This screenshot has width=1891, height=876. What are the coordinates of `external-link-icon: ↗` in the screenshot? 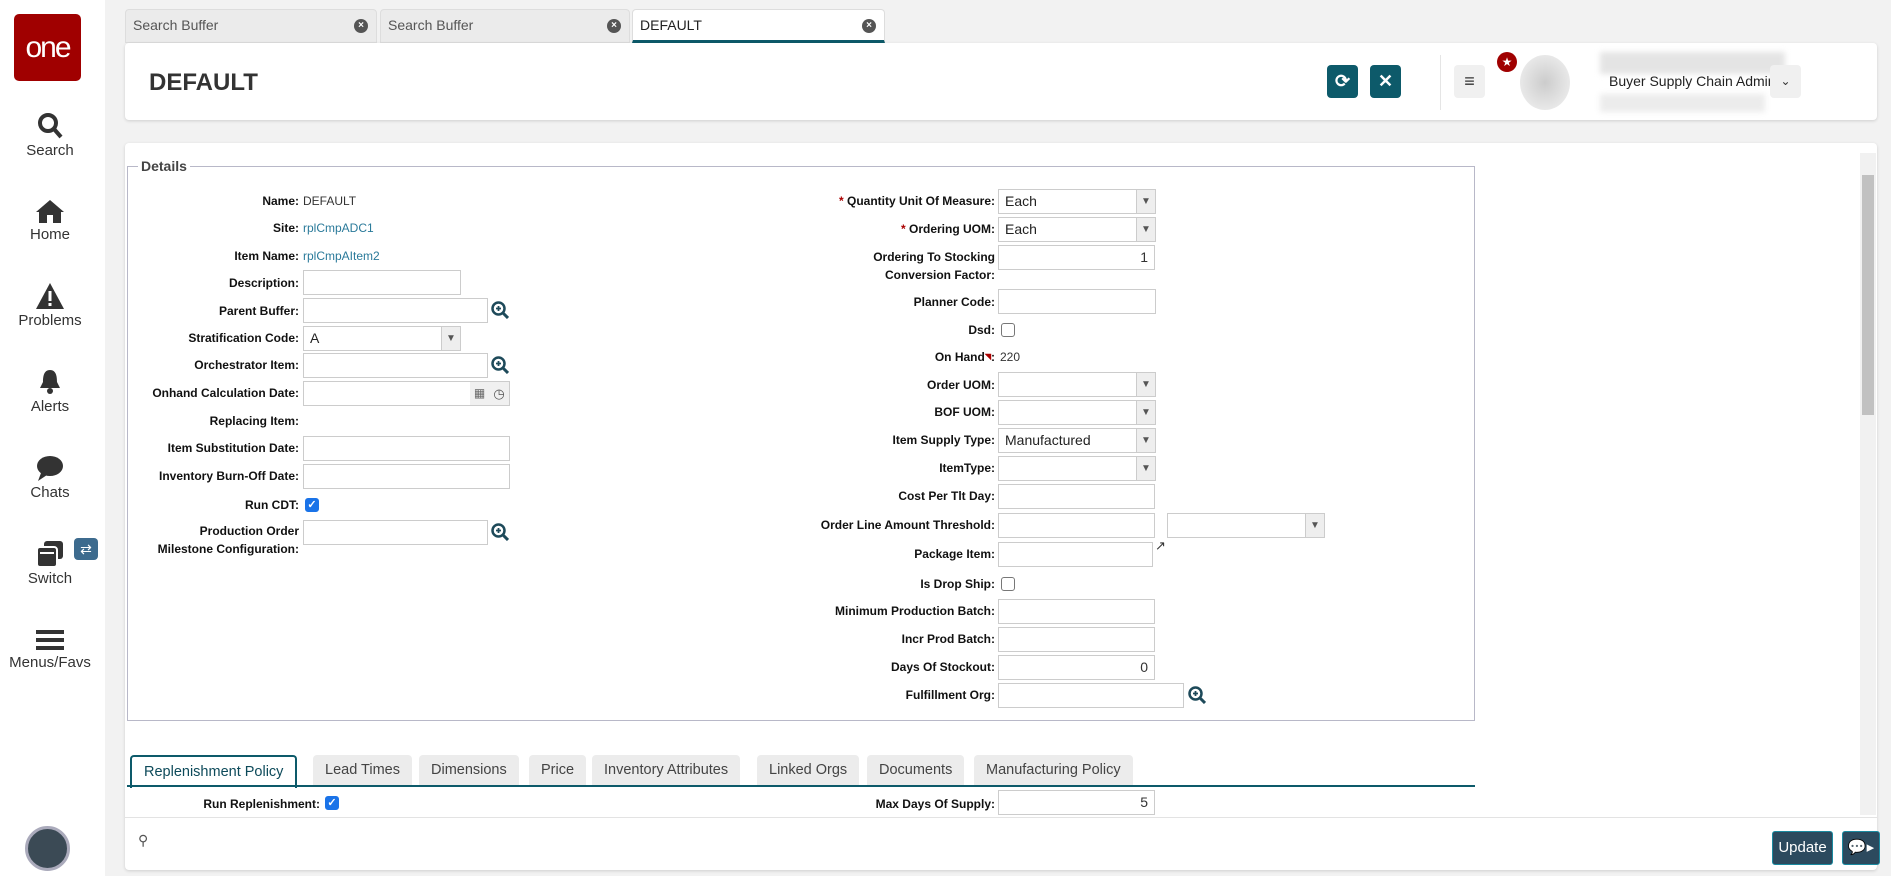 It's located at (1160, 546).